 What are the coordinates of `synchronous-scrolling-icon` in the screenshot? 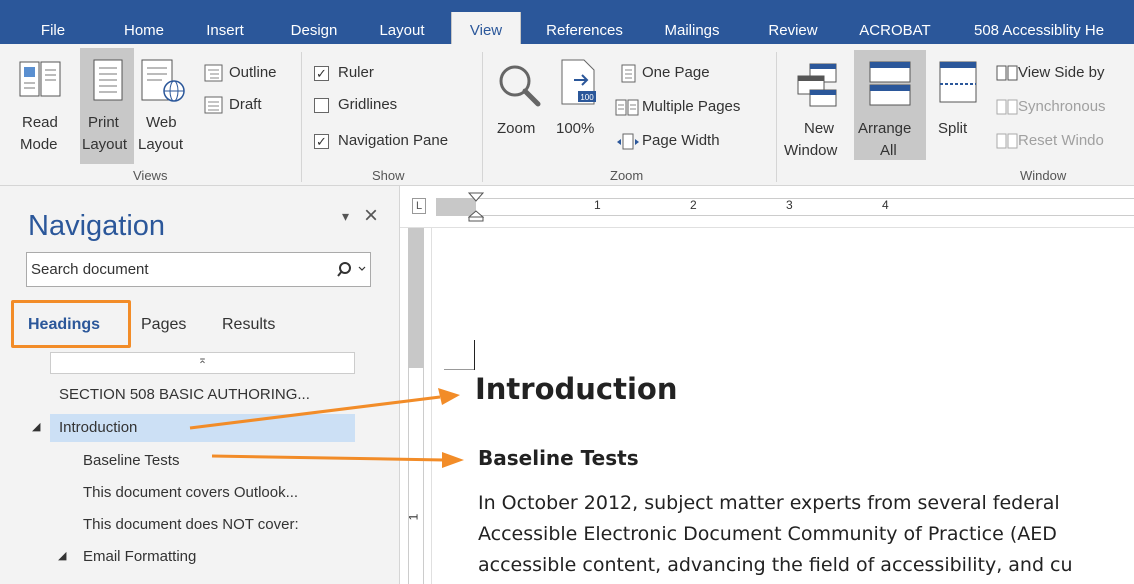 It's located at (1007, 107).